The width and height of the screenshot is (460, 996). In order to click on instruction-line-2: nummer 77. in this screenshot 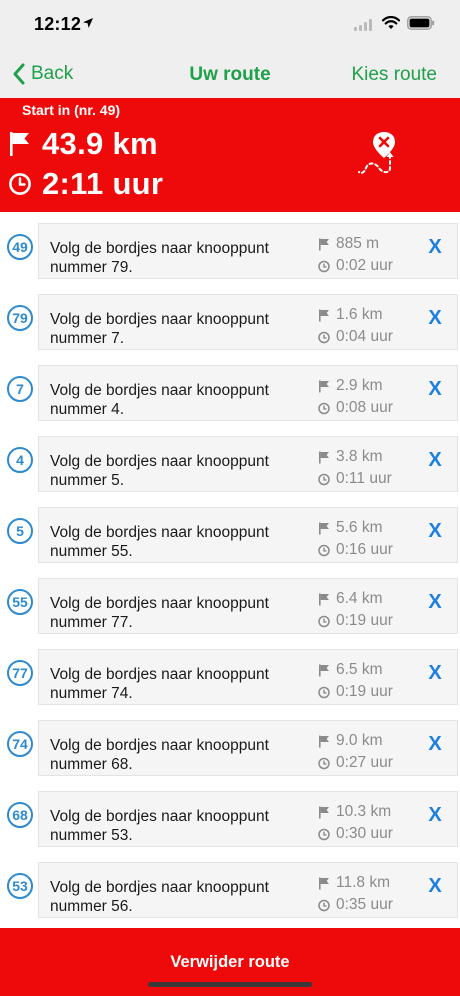, I will do `click(91, 622)`.